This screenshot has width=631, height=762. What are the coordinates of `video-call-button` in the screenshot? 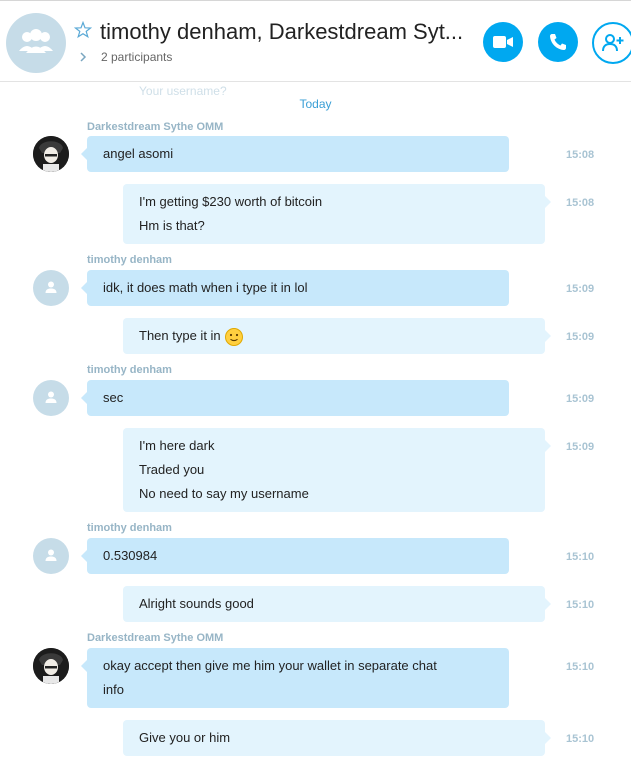 It's located at (503, 42).